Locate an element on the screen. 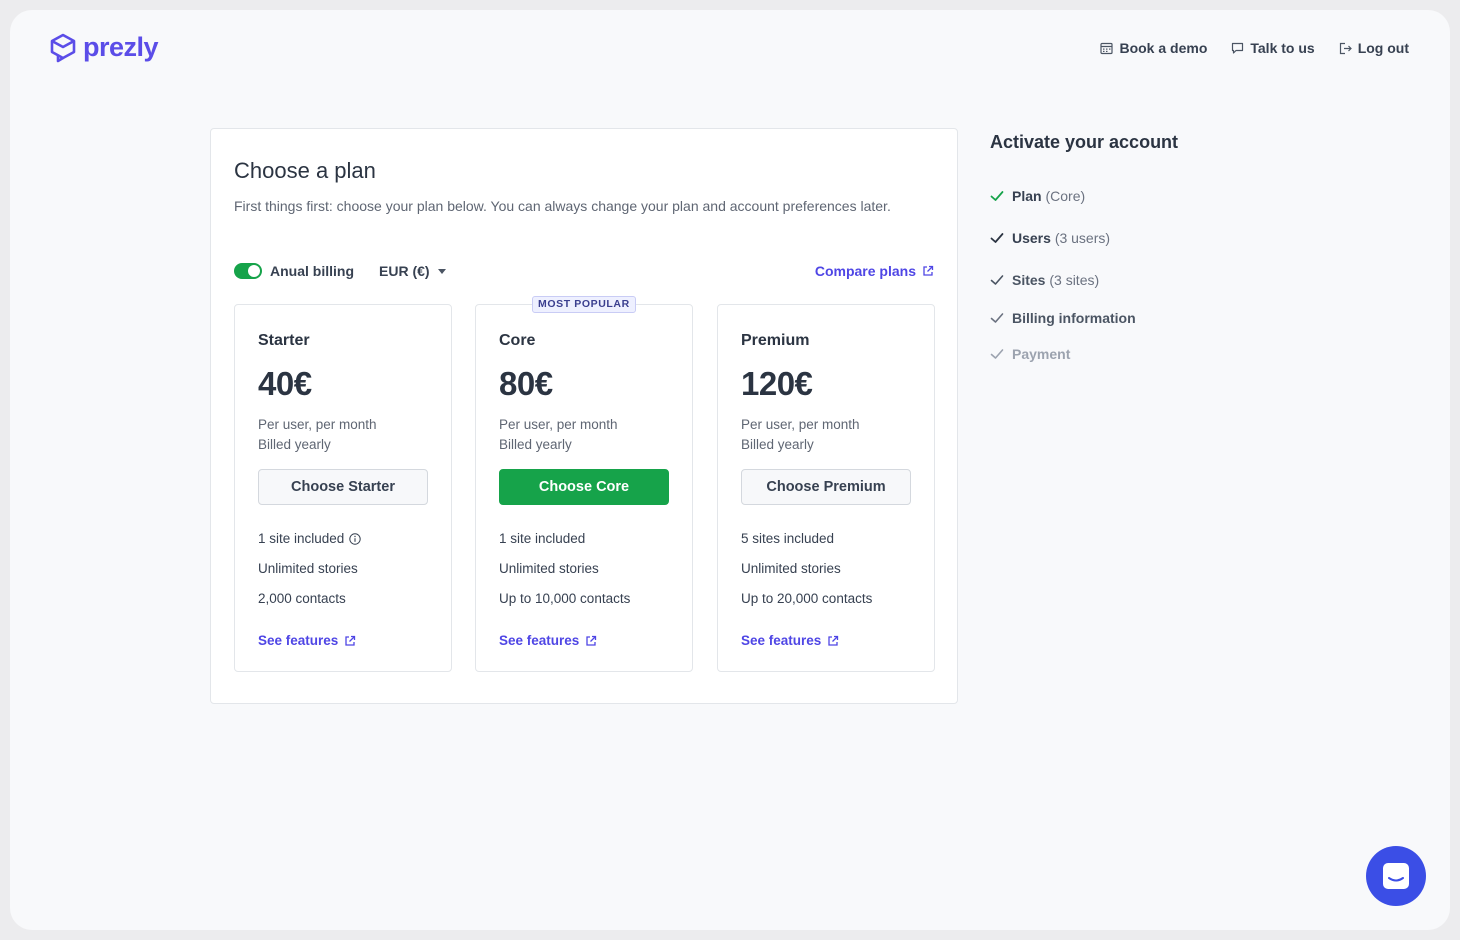  step-payment: Payment is located at coordinates (1030, 354).